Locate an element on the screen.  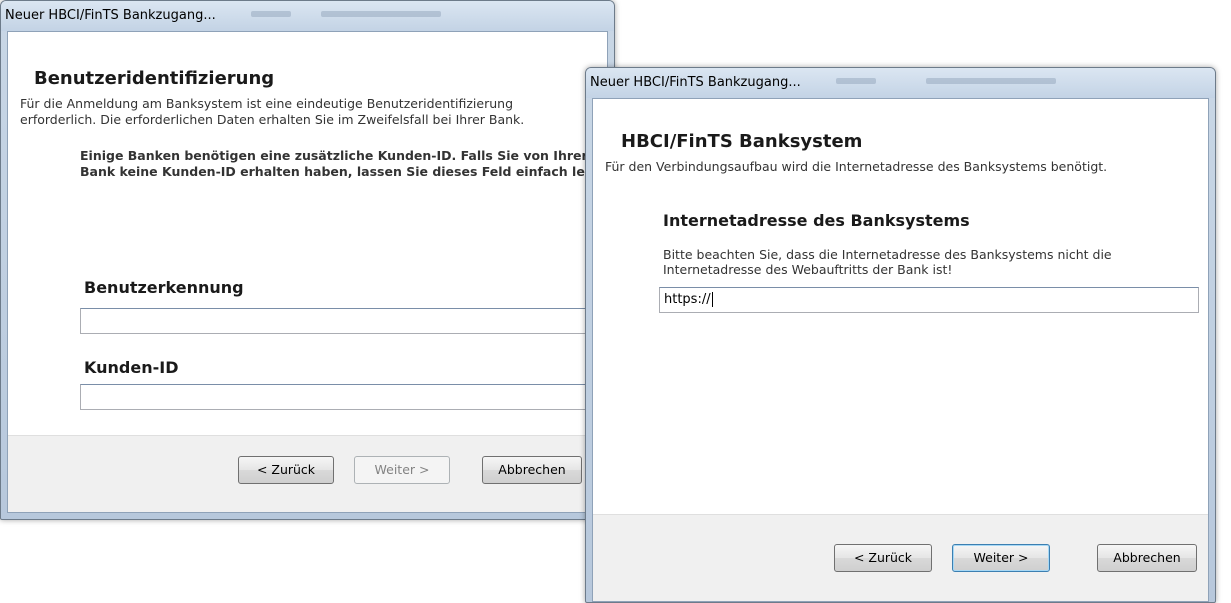
back-button-right: < Zurück is located at coordinates (883, 558).